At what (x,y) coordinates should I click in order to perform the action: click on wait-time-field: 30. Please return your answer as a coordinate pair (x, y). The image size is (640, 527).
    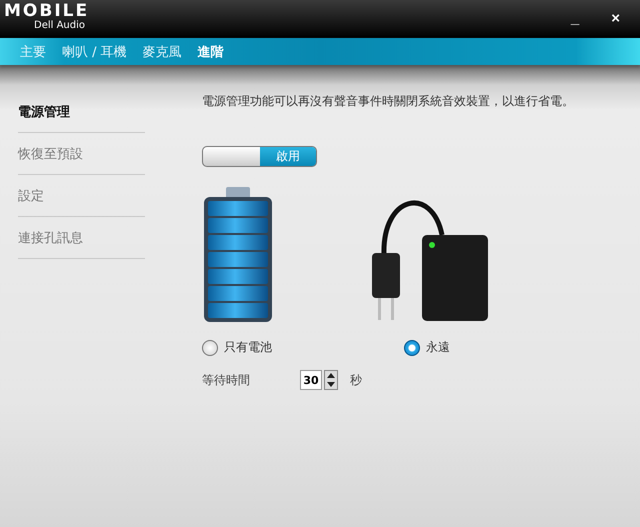
    Looking at the image, I should click on (311, 380).